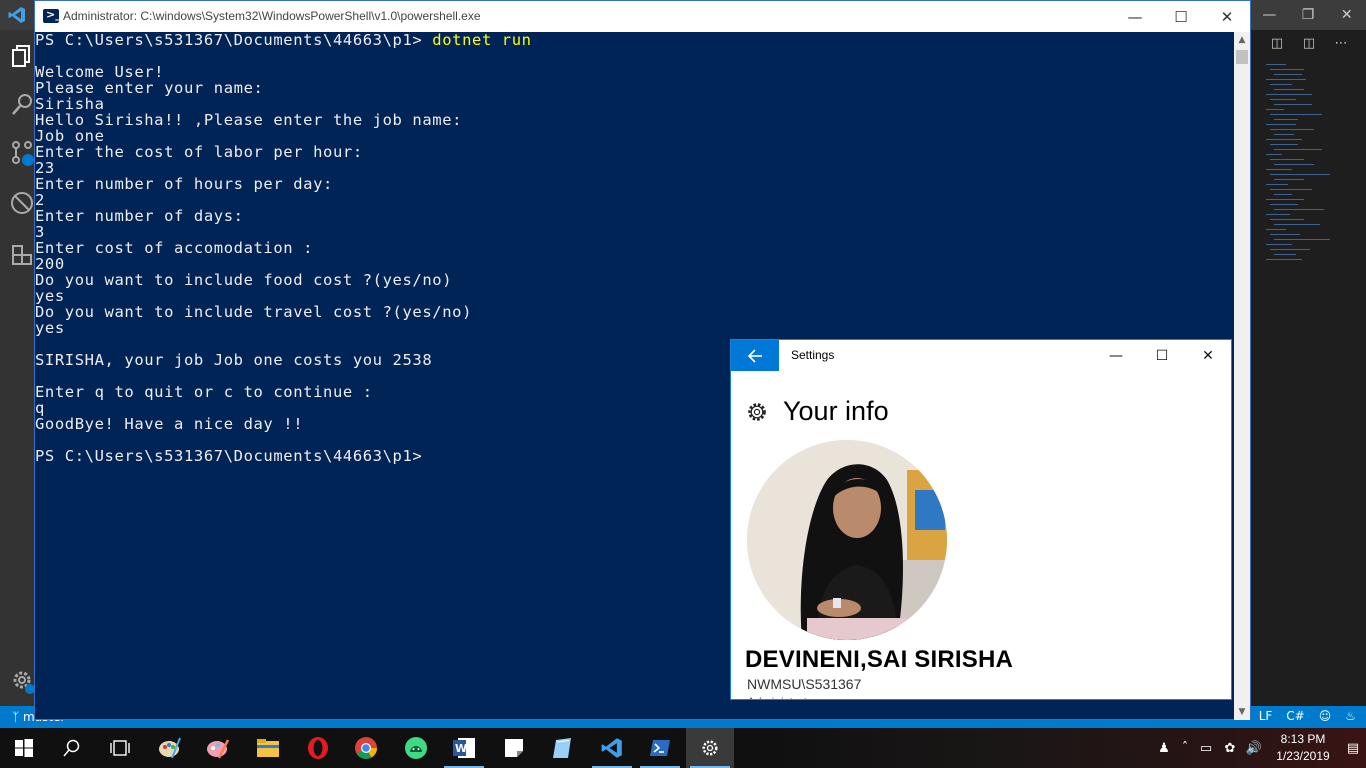 Image resolution: width=1366 pixels, height=768 pixels. I want to click on notifications-bell-icon: ♨, so click(1350, 716).